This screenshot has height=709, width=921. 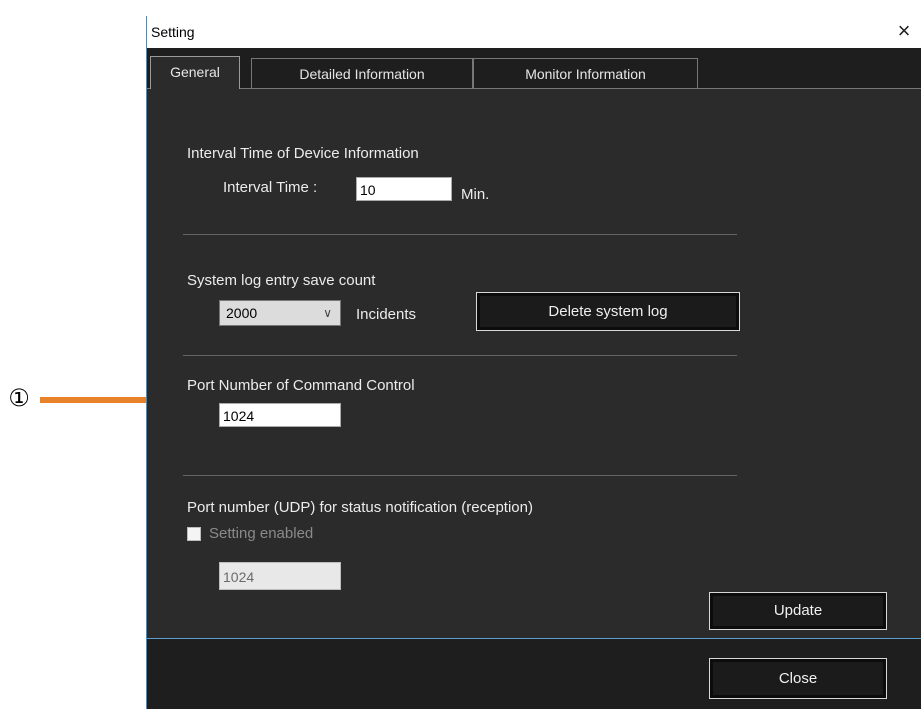 What do you see at coordinates (608, 311) in the screenshot?
I see `delete-system-log-button: Delete system log` at bounding box center [608, 311].